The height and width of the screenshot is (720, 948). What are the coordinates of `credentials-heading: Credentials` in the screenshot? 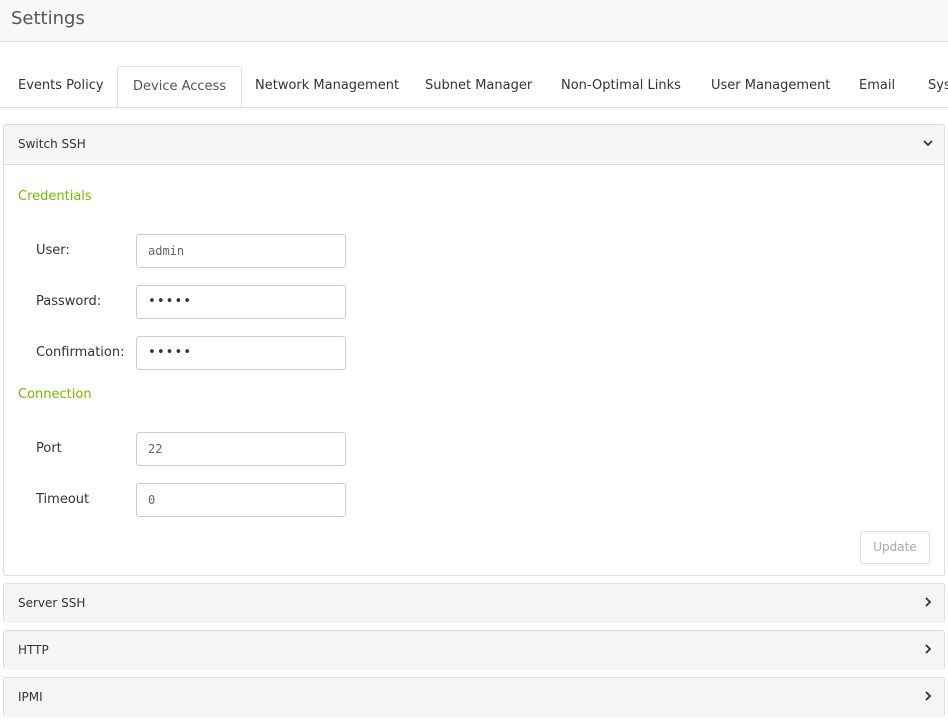 It's located at (55, 196).